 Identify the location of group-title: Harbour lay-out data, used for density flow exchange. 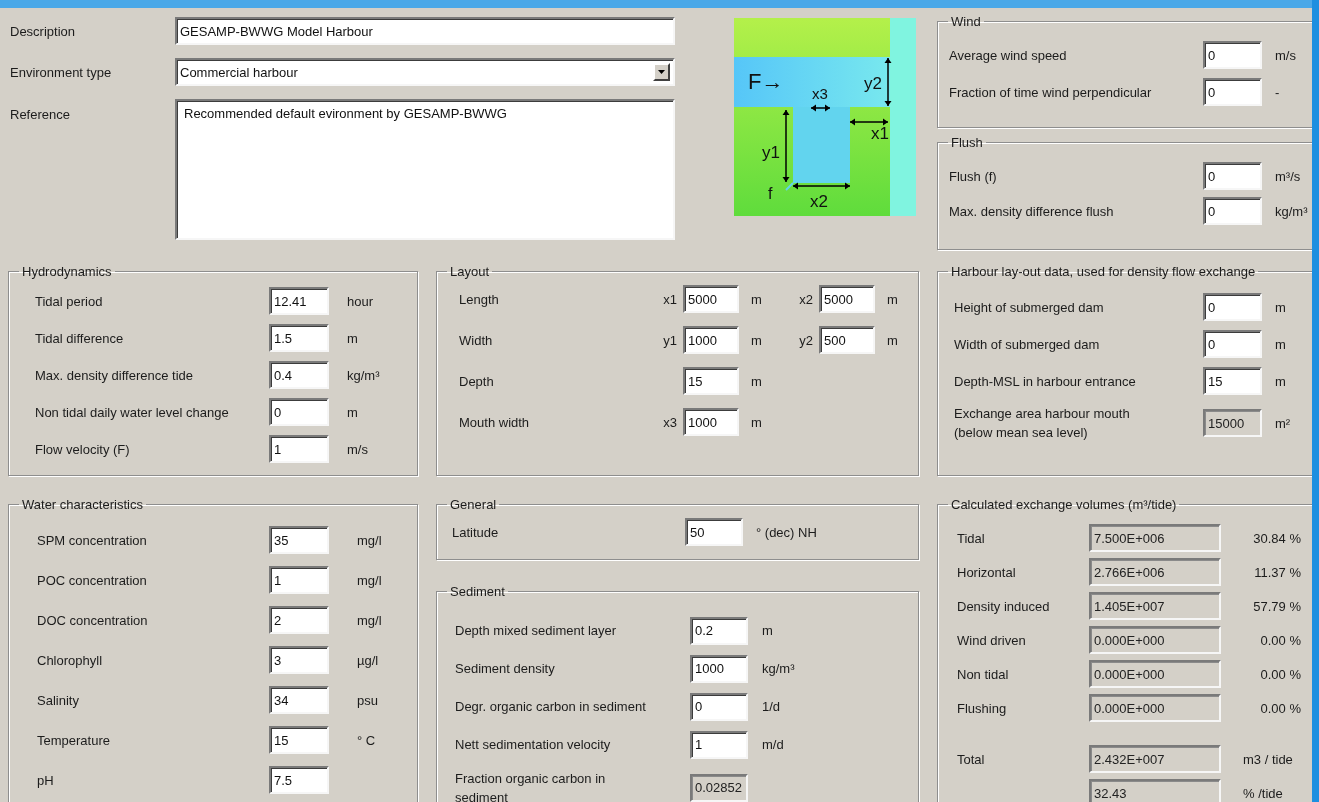
(1103, 271).